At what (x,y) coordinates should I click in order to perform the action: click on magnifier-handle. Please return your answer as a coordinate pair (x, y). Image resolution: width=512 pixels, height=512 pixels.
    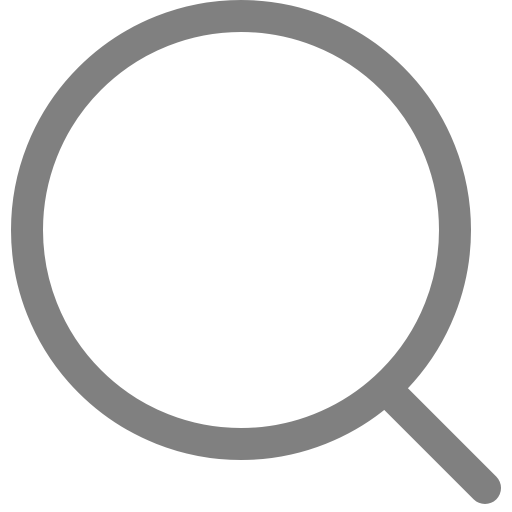
    Looking at the image, I should click on (439, 442).